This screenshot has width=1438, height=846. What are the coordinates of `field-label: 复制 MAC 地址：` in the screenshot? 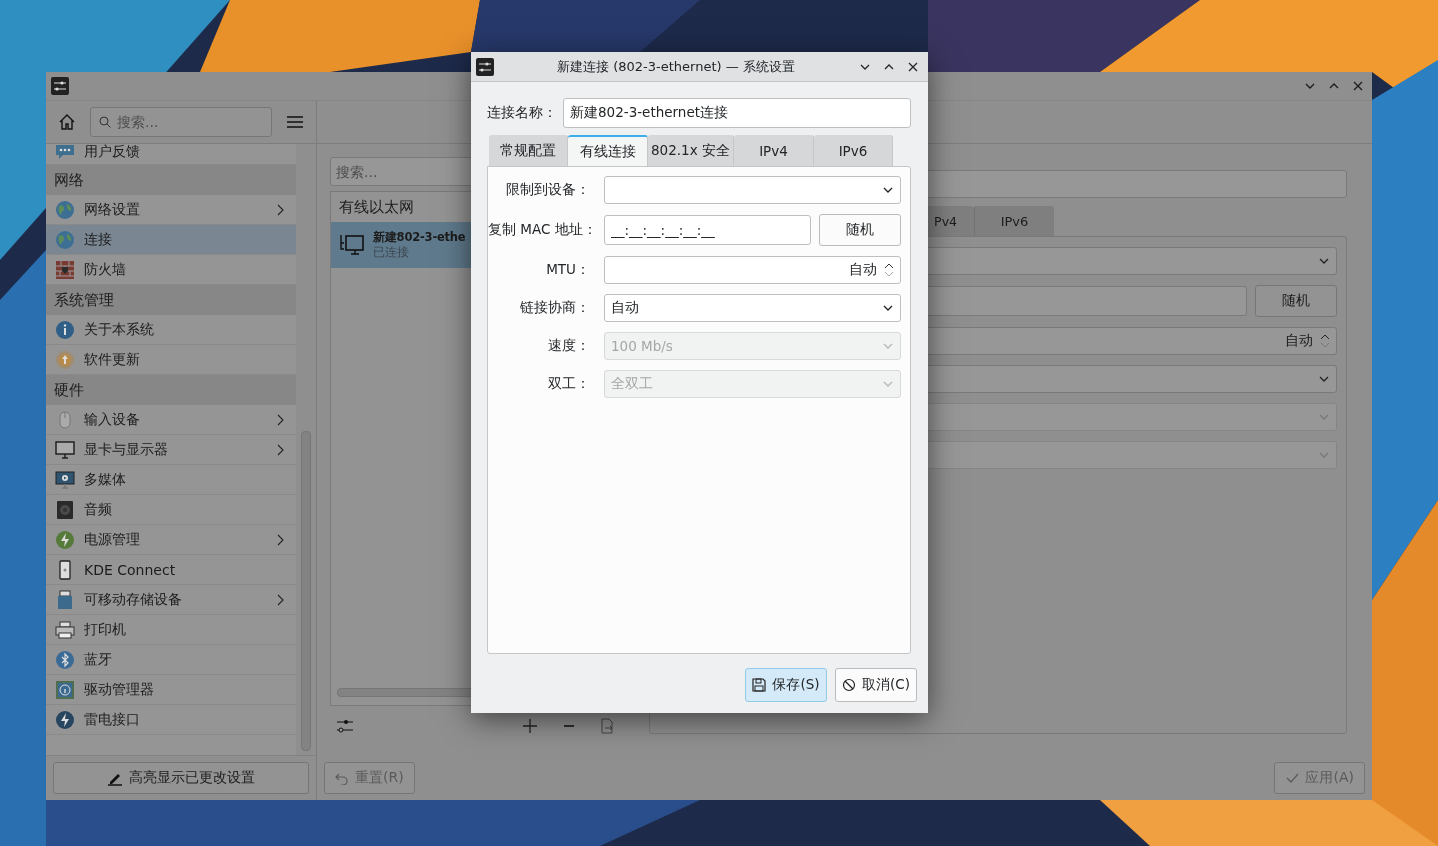 It's located at (539, 230).